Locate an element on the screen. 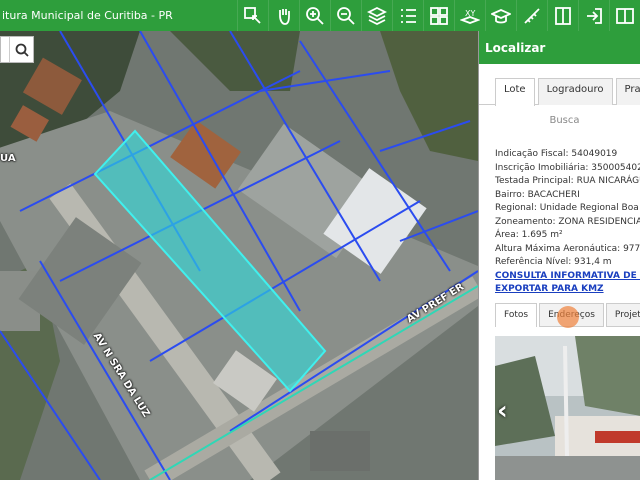 The width and height of the screenshot is (640, 480). layers-icon is located at coordinates (377, 15).